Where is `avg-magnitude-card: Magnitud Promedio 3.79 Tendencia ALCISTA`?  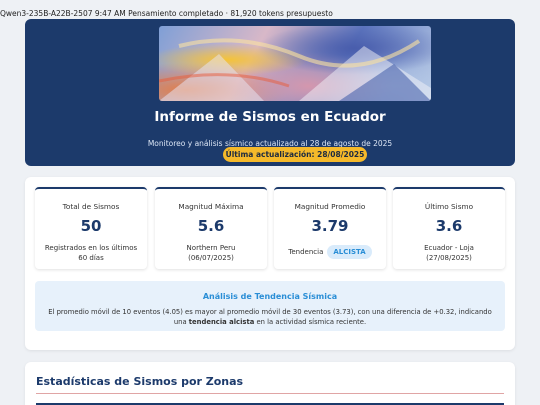 avg-magnitude-card: Magnitud Promedio 3.79 Tendencia ALCISTA is located at coordinates (330, 228).